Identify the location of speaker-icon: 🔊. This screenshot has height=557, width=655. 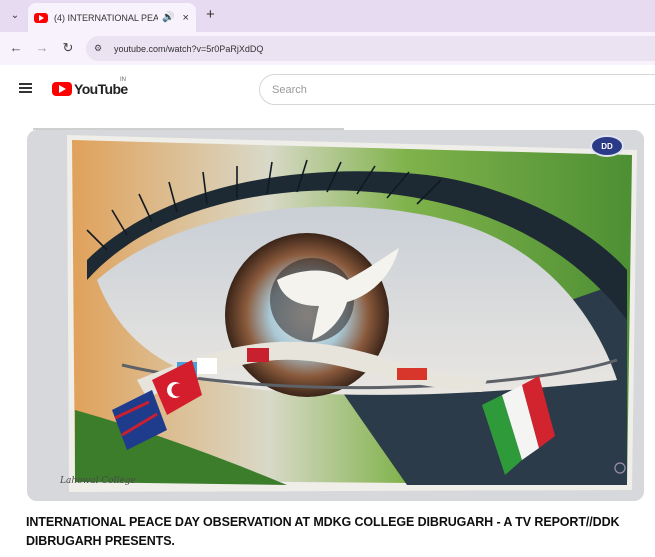
(168, 17).